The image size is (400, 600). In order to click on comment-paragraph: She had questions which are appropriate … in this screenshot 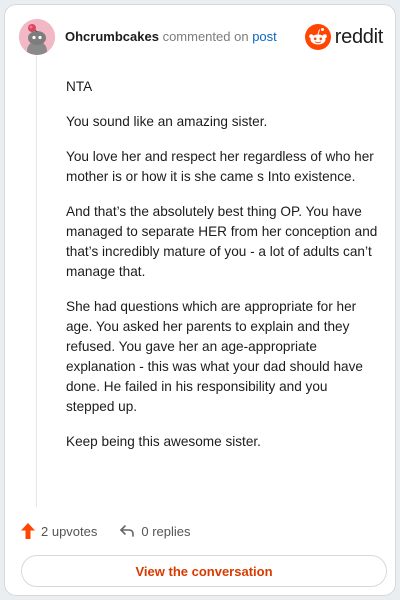, I will do `click(214, 356)`.